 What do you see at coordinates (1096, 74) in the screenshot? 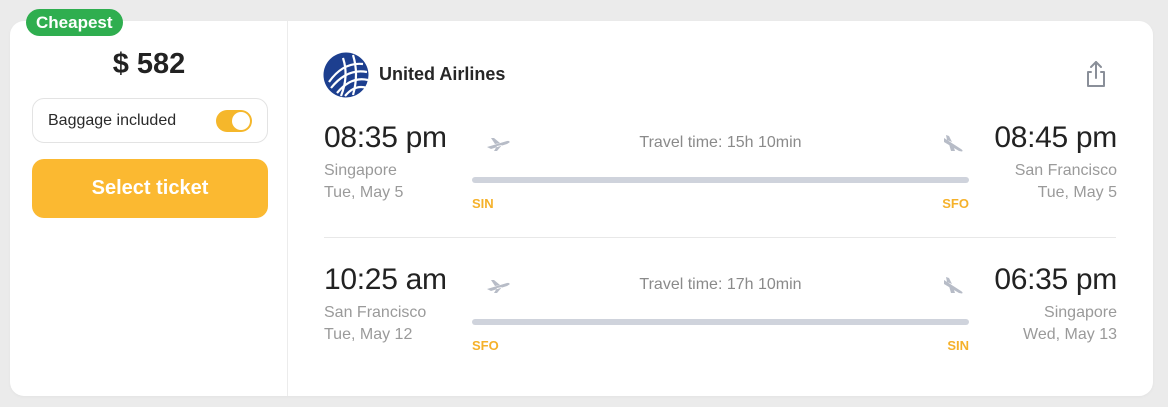
I see `share-icon` at bounding box center [1096, 74].